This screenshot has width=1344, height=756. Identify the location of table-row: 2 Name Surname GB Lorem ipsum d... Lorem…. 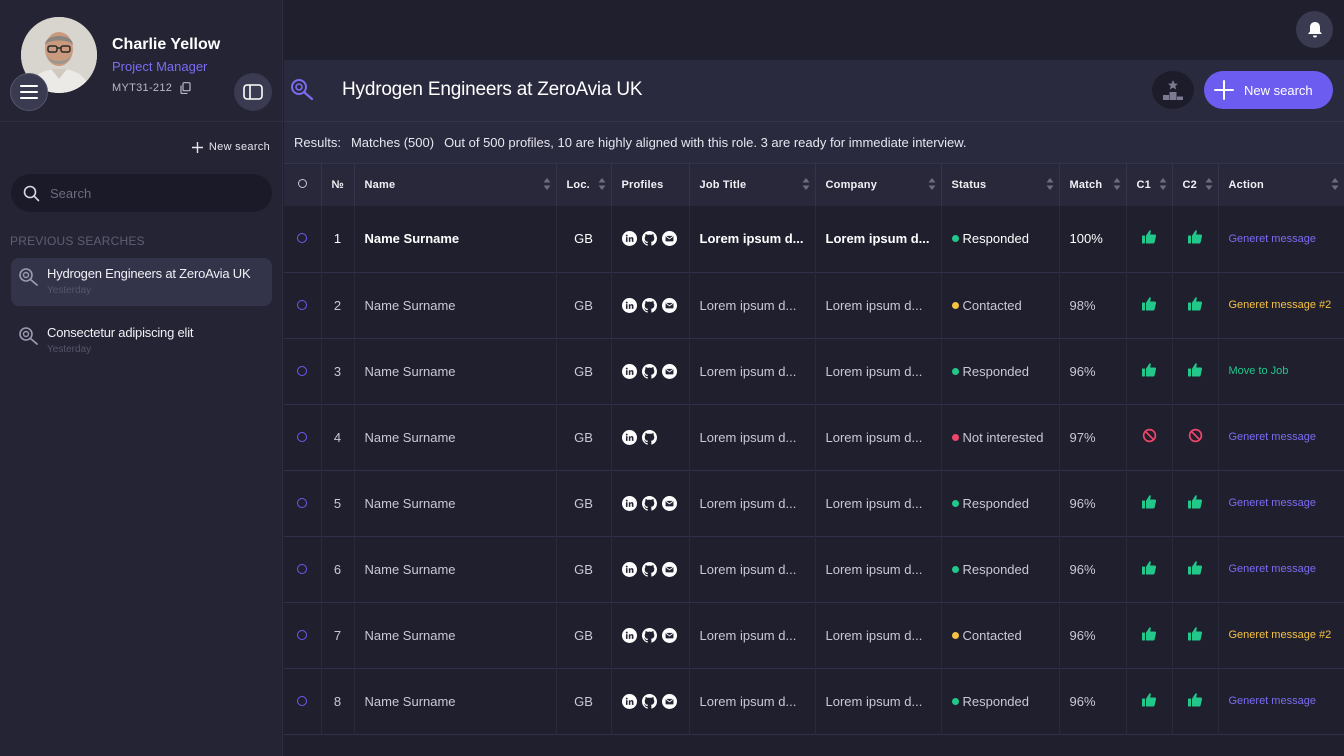
(814, 305).